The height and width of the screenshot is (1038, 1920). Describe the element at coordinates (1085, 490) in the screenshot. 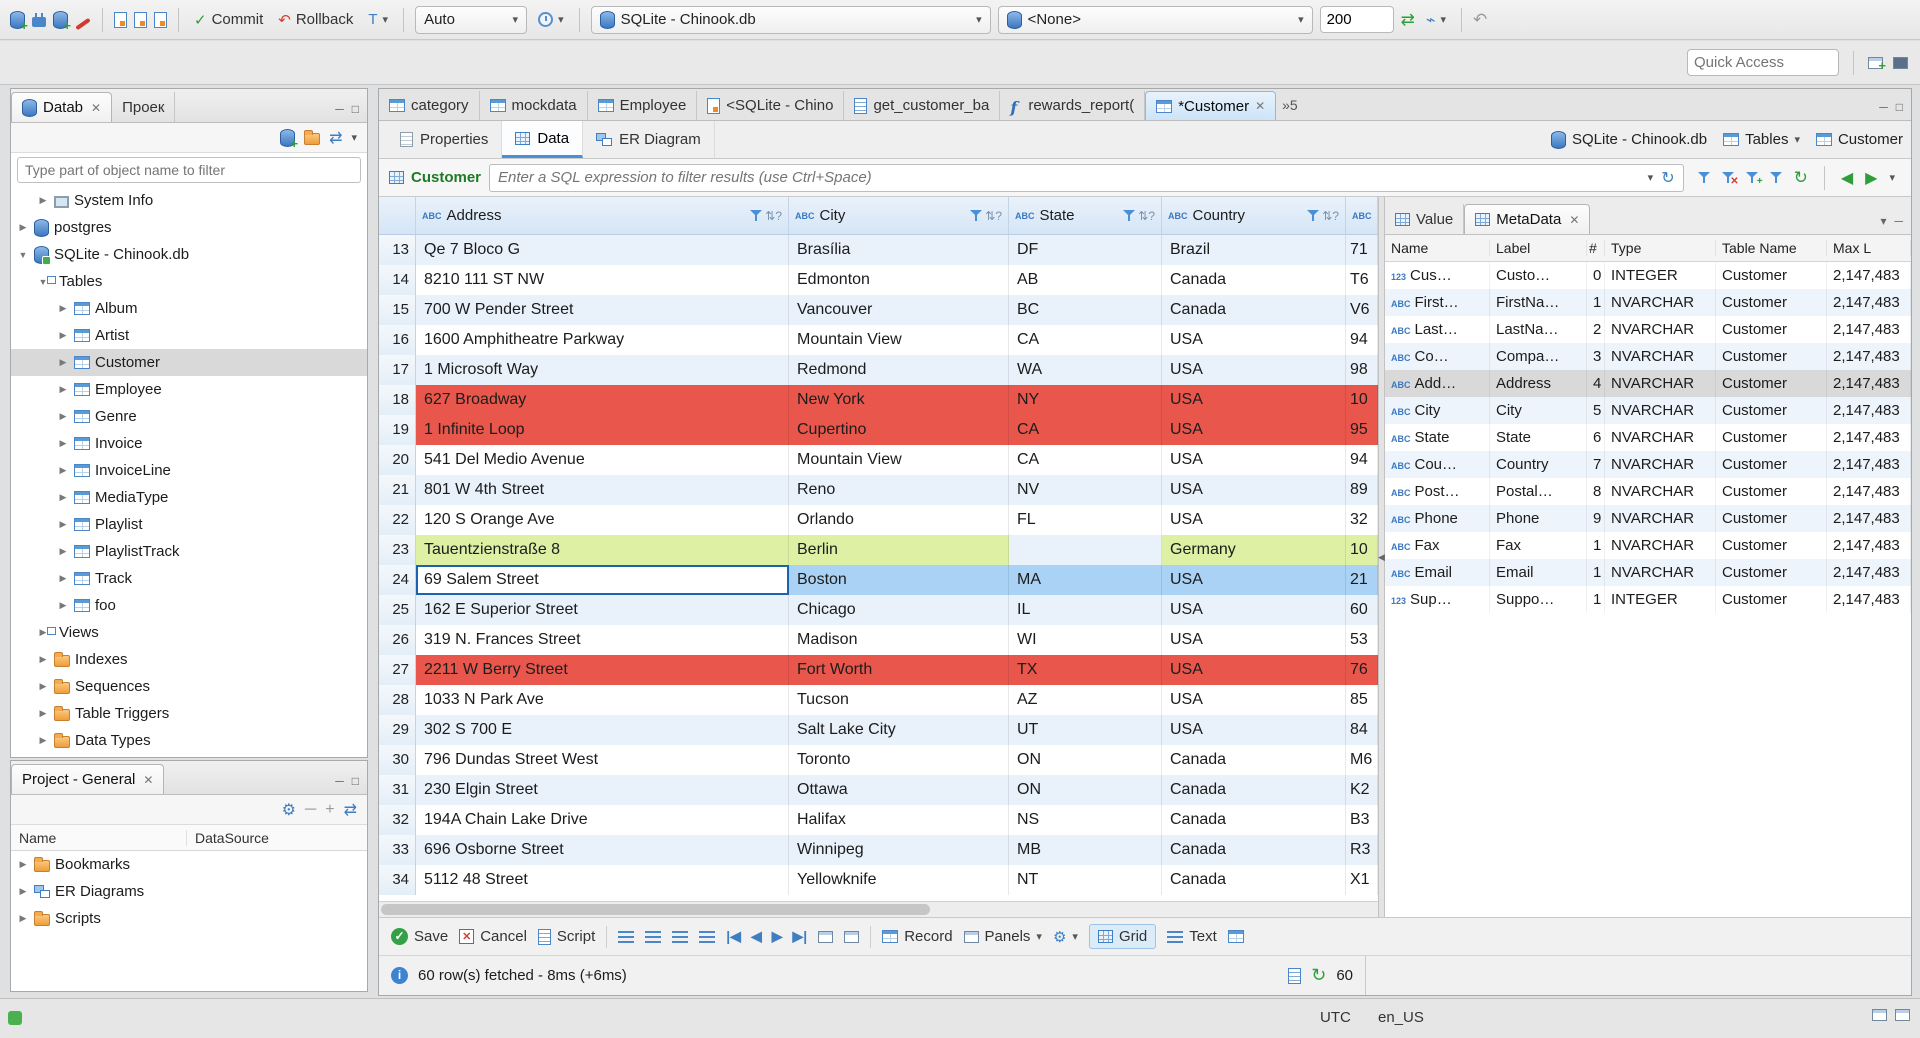

I see `state-cell: NV` at that location.